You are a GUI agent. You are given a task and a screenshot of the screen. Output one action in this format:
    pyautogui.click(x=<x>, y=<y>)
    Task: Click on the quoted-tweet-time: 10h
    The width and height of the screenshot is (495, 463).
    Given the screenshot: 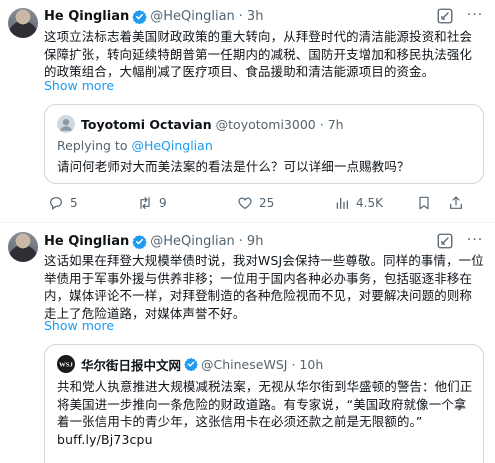 What is the action you would take?
    pyautogui.click(x=311, y=364)
    